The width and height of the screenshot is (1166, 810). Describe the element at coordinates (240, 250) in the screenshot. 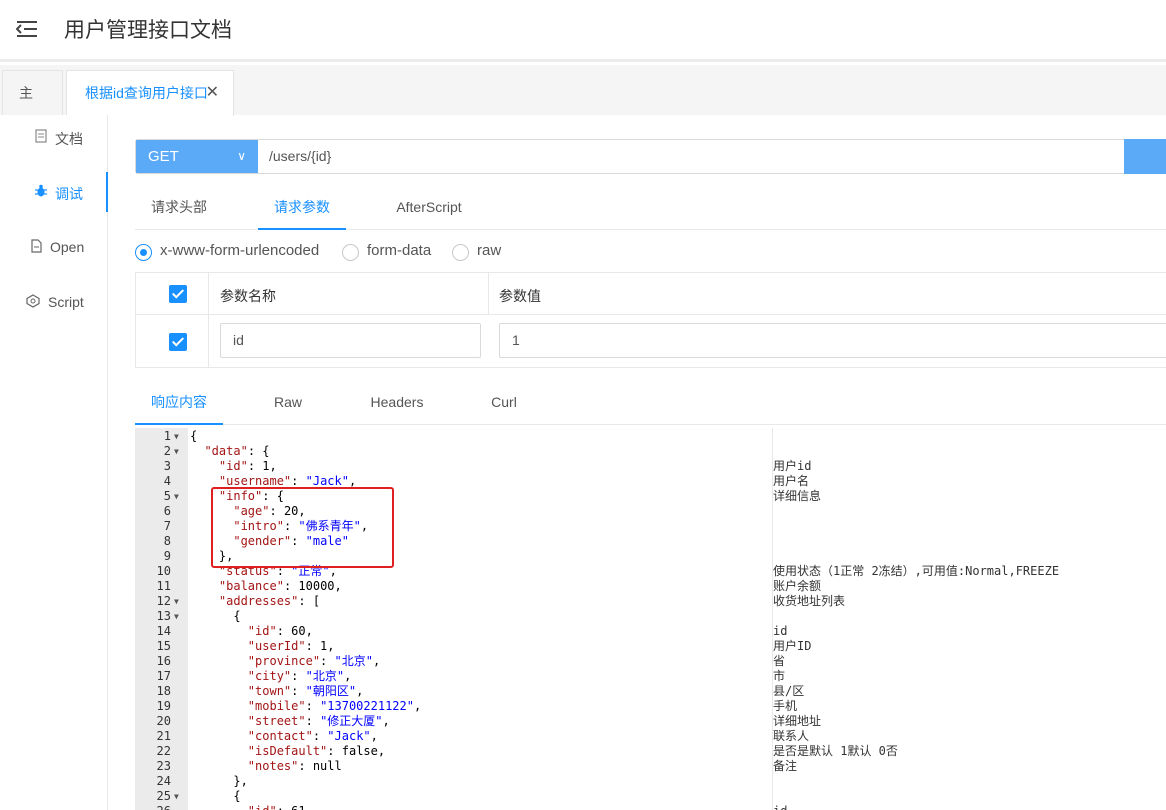

I see `radio-label: x-www-form-urlencoded` at that location.